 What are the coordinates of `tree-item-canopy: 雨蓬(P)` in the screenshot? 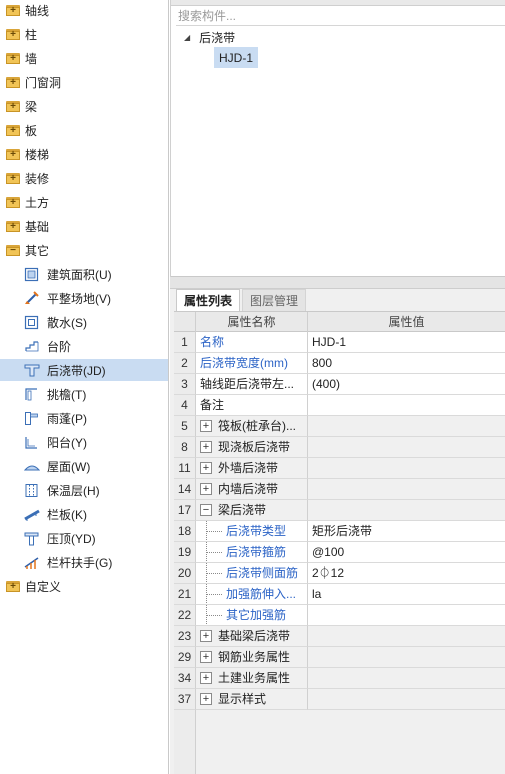 It's located at (84, 418).